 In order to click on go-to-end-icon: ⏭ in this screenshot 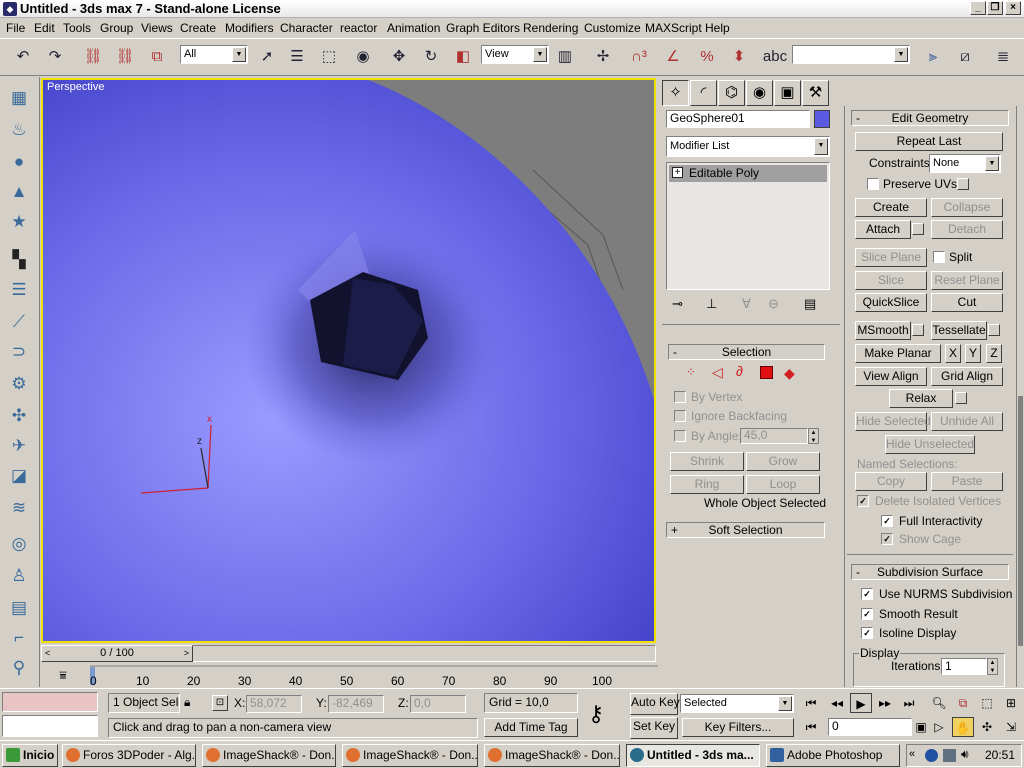, I will do `click(909, 703)`.